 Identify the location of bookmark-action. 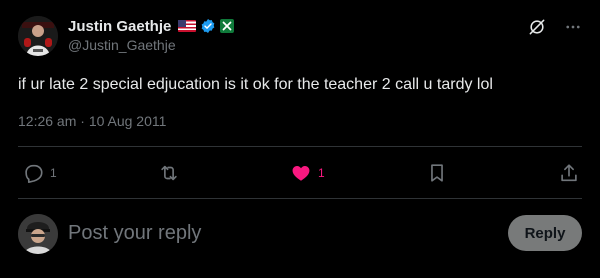
(437, 173).